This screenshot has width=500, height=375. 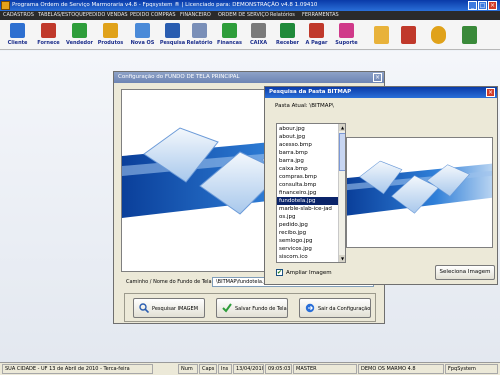 What do you see at coordinates (310, 92) in the screenshot?
I see `dialog-title: Pesquisa da Pasta BITMAP` at bounding box center [310, 92].